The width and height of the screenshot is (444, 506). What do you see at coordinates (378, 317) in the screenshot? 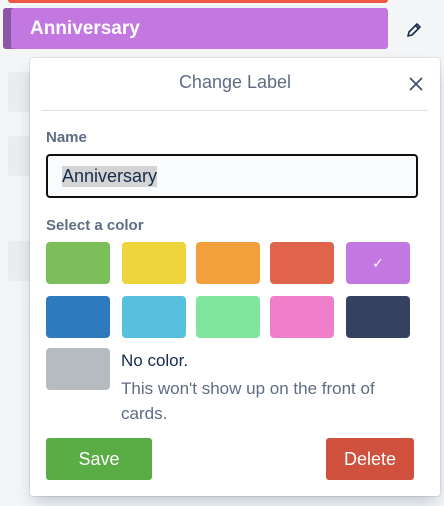
I see `color-swatch-black` at bounding box center [378, 317].